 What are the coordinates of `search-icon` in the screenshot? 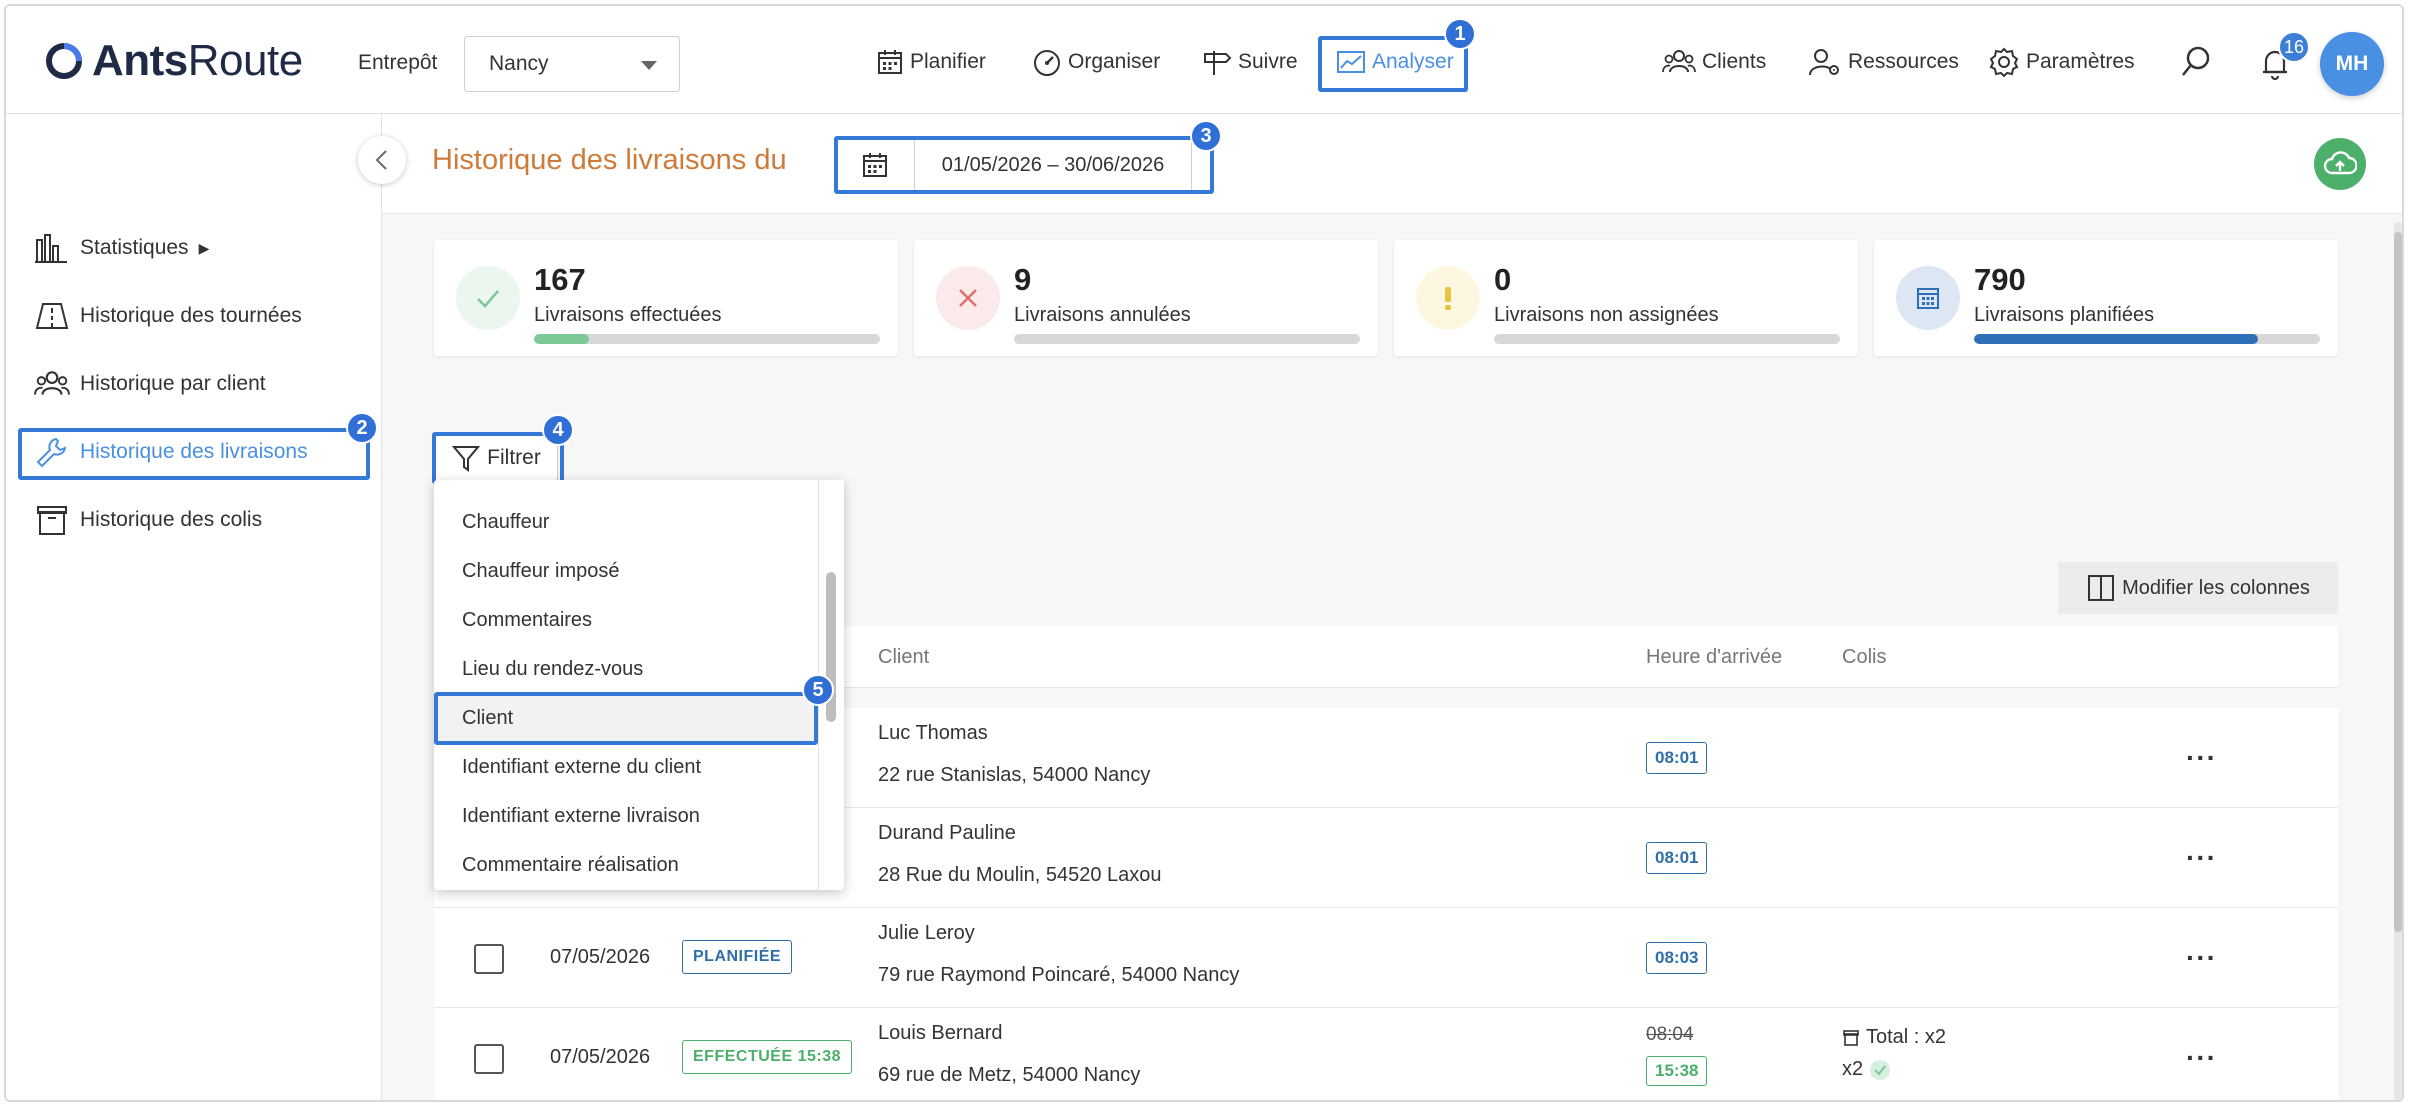 It's located at (2196, 61).